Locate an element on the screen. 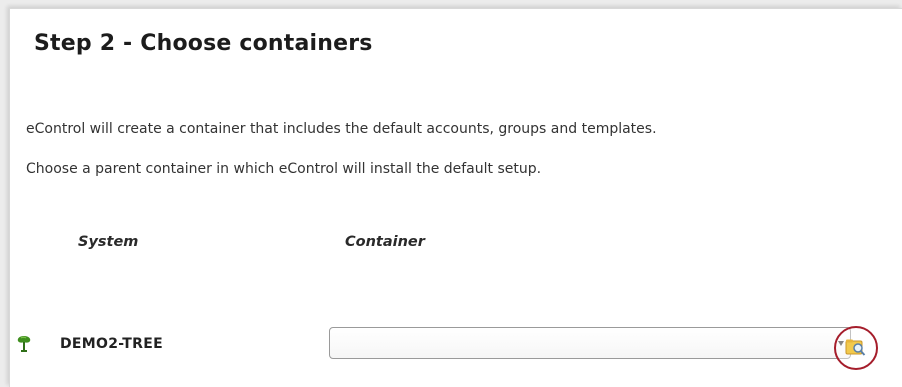 This screenshot has width=902, height=387. system-row: DEMO2-TREE is located at coordinates (89, 344).